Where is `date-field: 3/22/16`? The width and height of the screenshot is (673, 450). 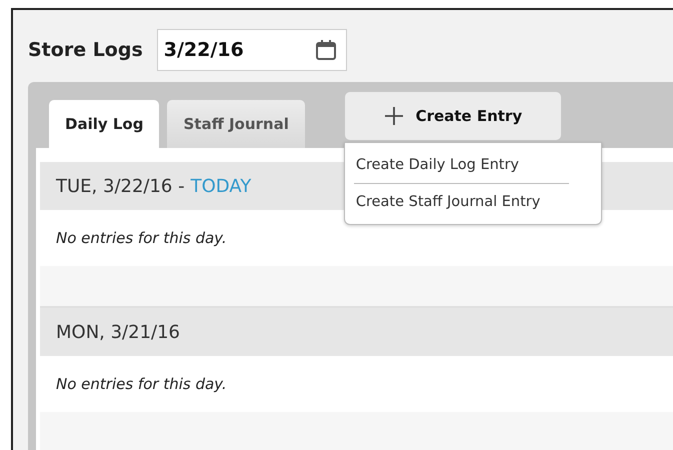 date-field: 3/22/16 is located at coordinates (251, 50).